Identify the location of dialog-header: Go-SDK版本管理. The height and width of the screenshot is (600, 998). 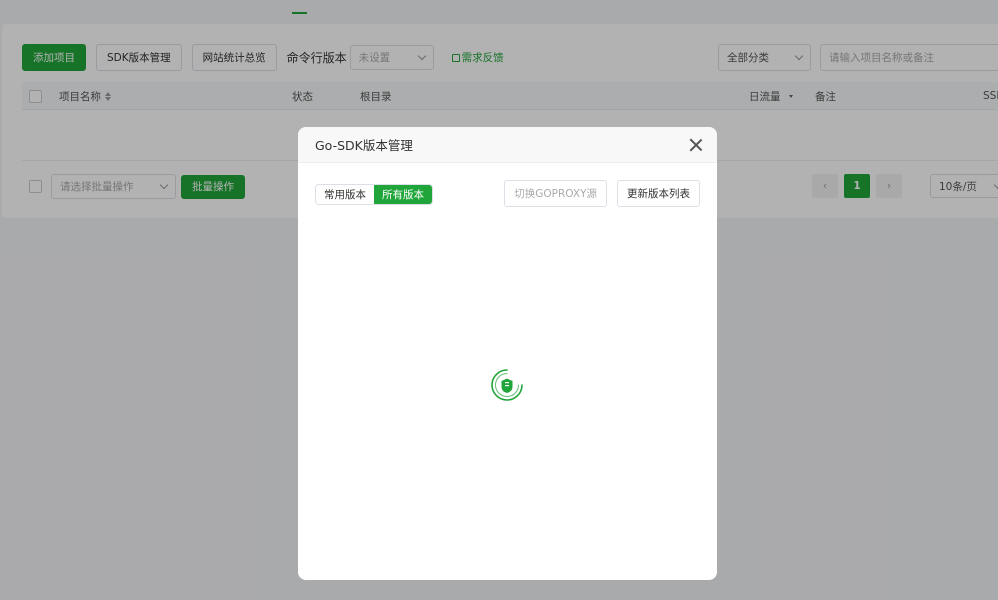
(507, 145).